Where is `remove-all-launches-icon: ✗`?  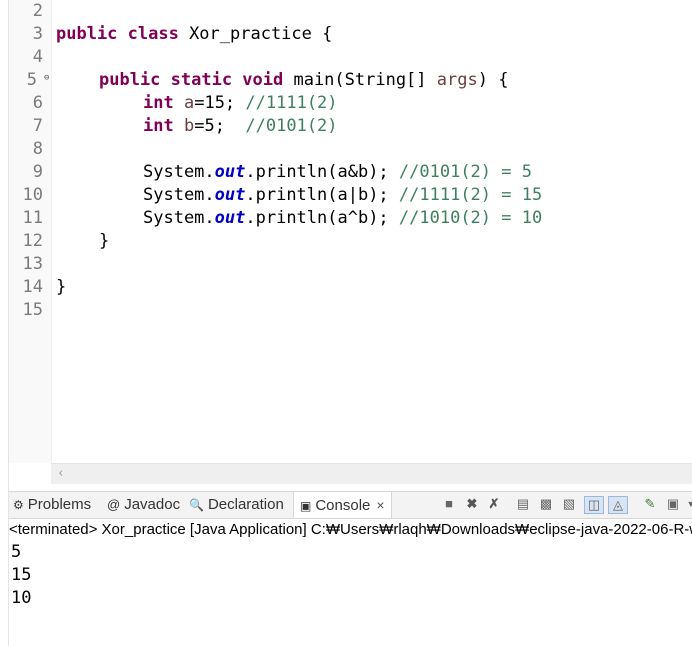
remove-all-launches-icon: ✗ is located at coordinates (494, 504).